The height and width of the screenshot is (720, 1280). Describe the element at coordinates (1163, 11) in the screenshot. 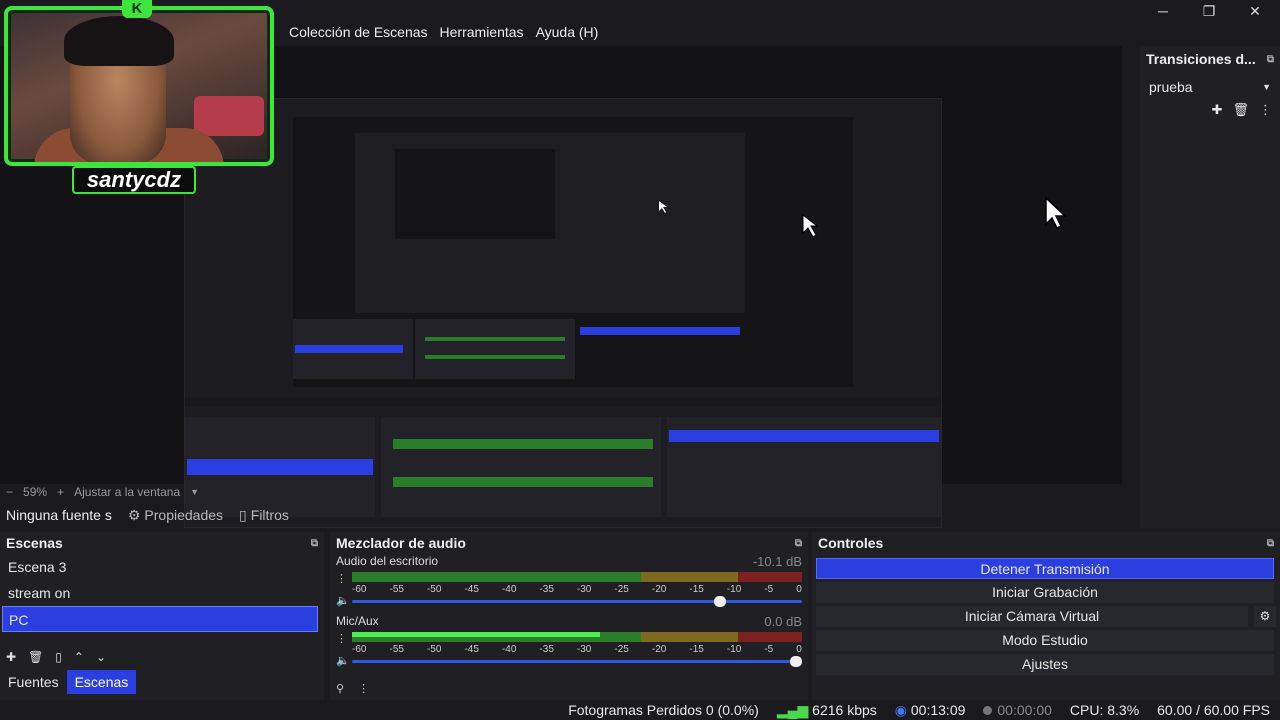

I see `minimize-icon: ─` at that location.